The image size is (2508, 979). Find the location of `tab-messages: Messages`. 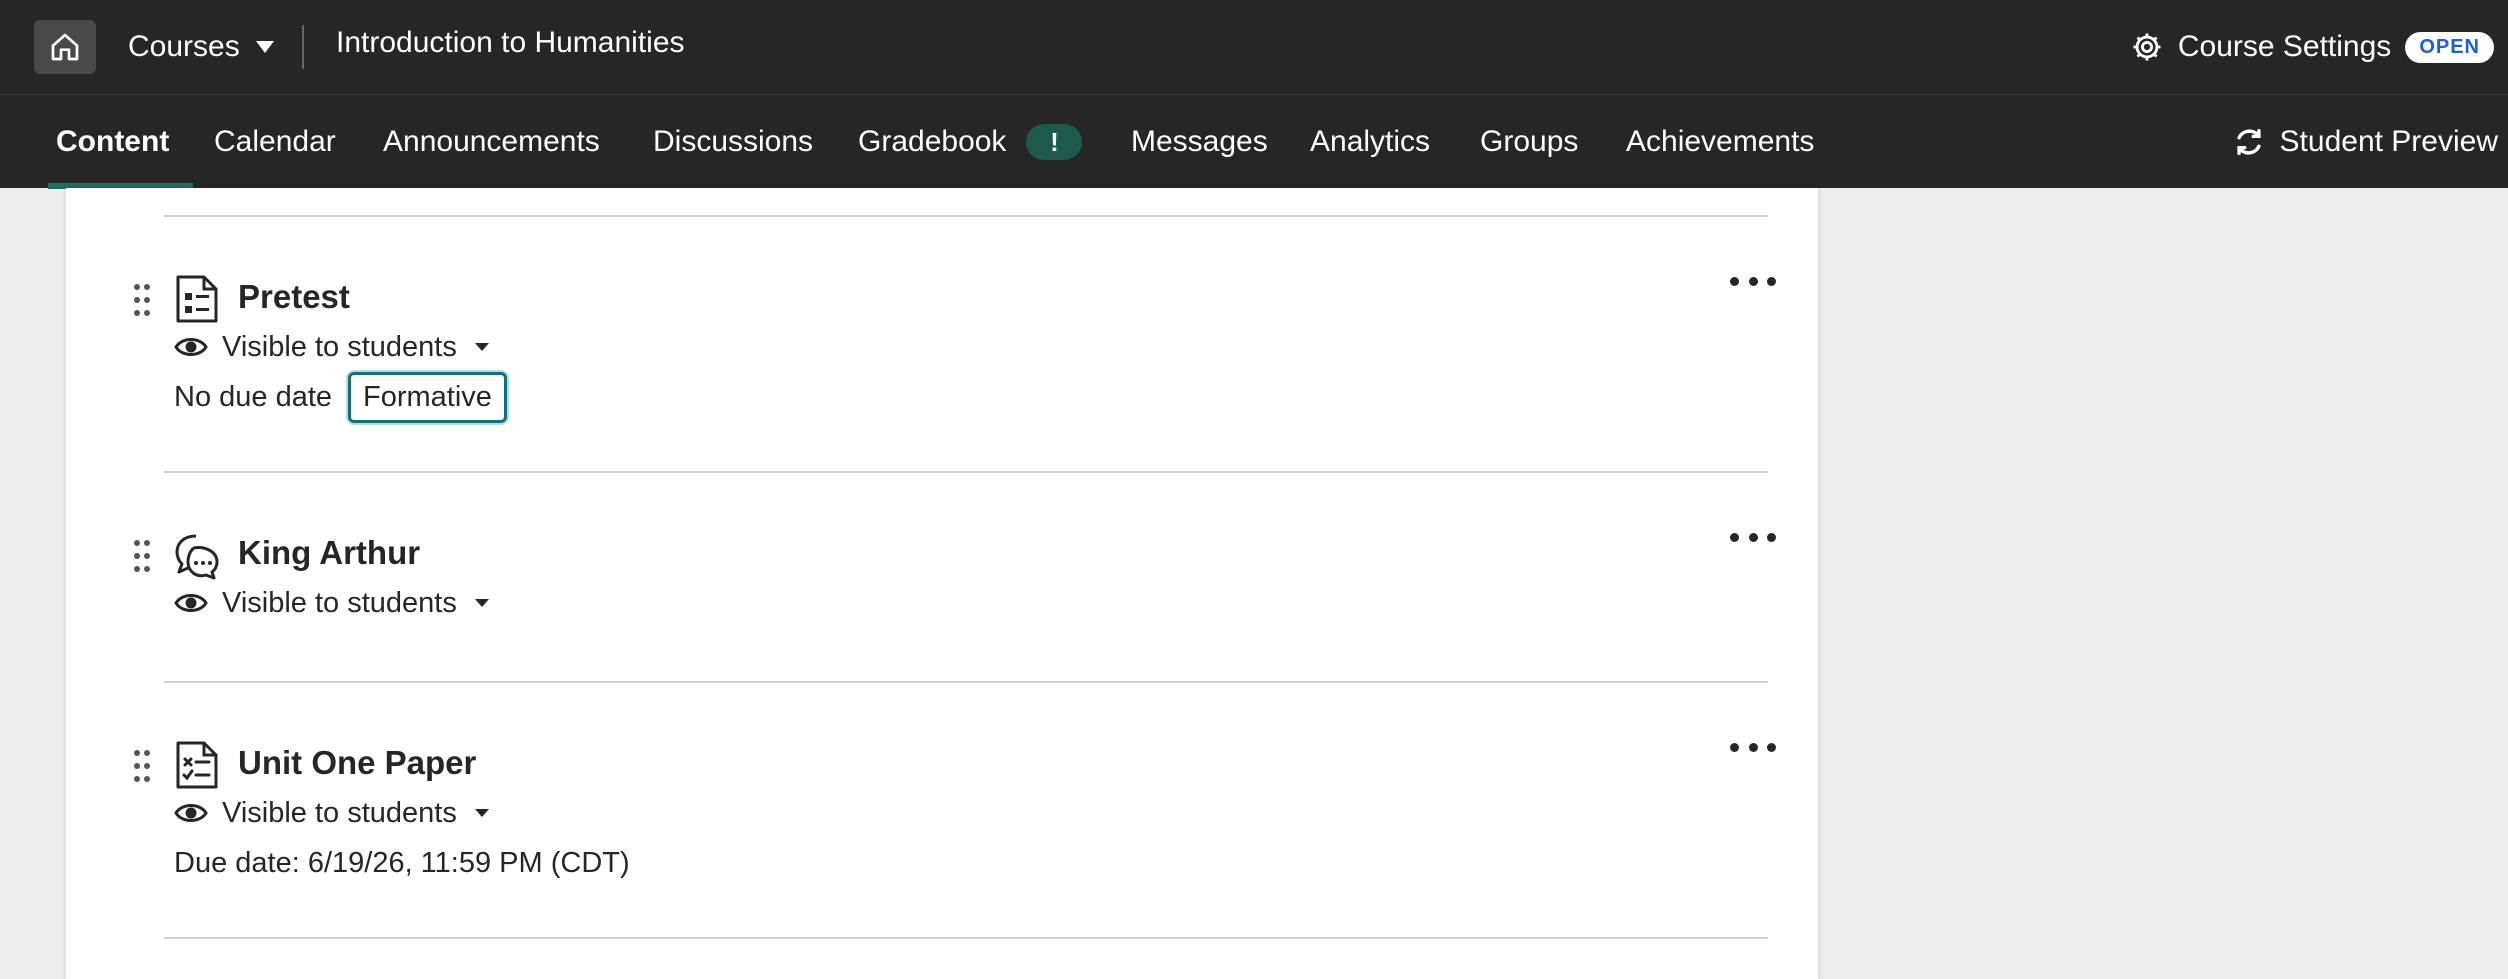

tab-messages: Messages is located at coordinates (1199, 142).